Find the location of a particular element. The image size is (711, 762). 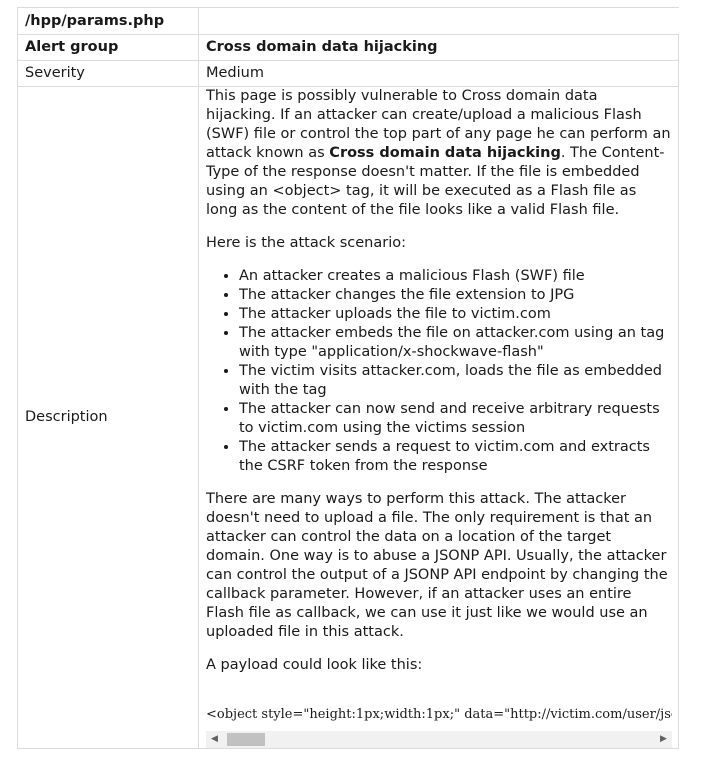

path-empty-cell is located at coordinates (438, 21).